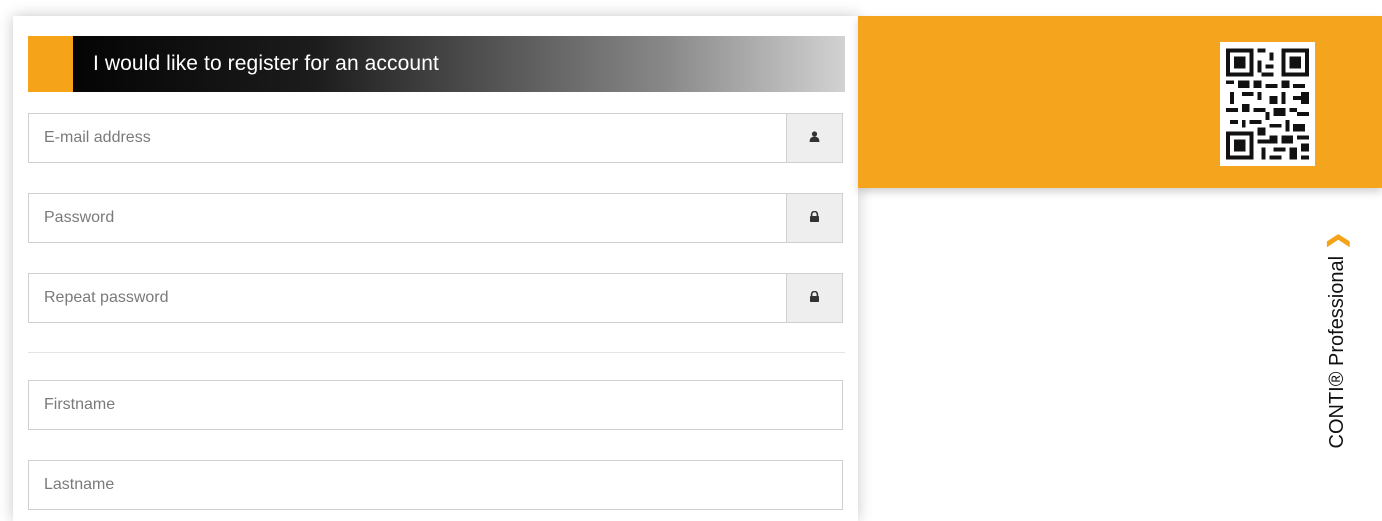 The width and height of the screenshot is (1382, 521). Describe the element at coordinates (50, 64) in the screenshot. I see `header-accent-bar` at that location.